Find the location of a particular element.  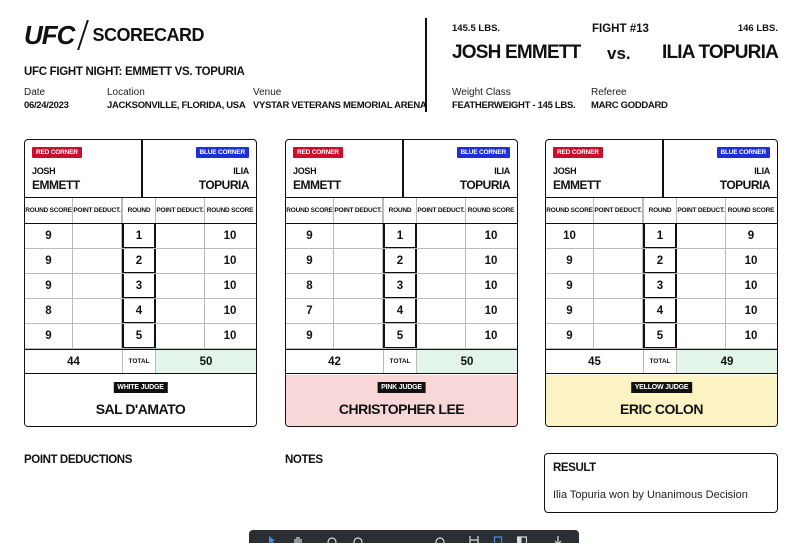

fit-width-icon is located at coordinates (475, 539).